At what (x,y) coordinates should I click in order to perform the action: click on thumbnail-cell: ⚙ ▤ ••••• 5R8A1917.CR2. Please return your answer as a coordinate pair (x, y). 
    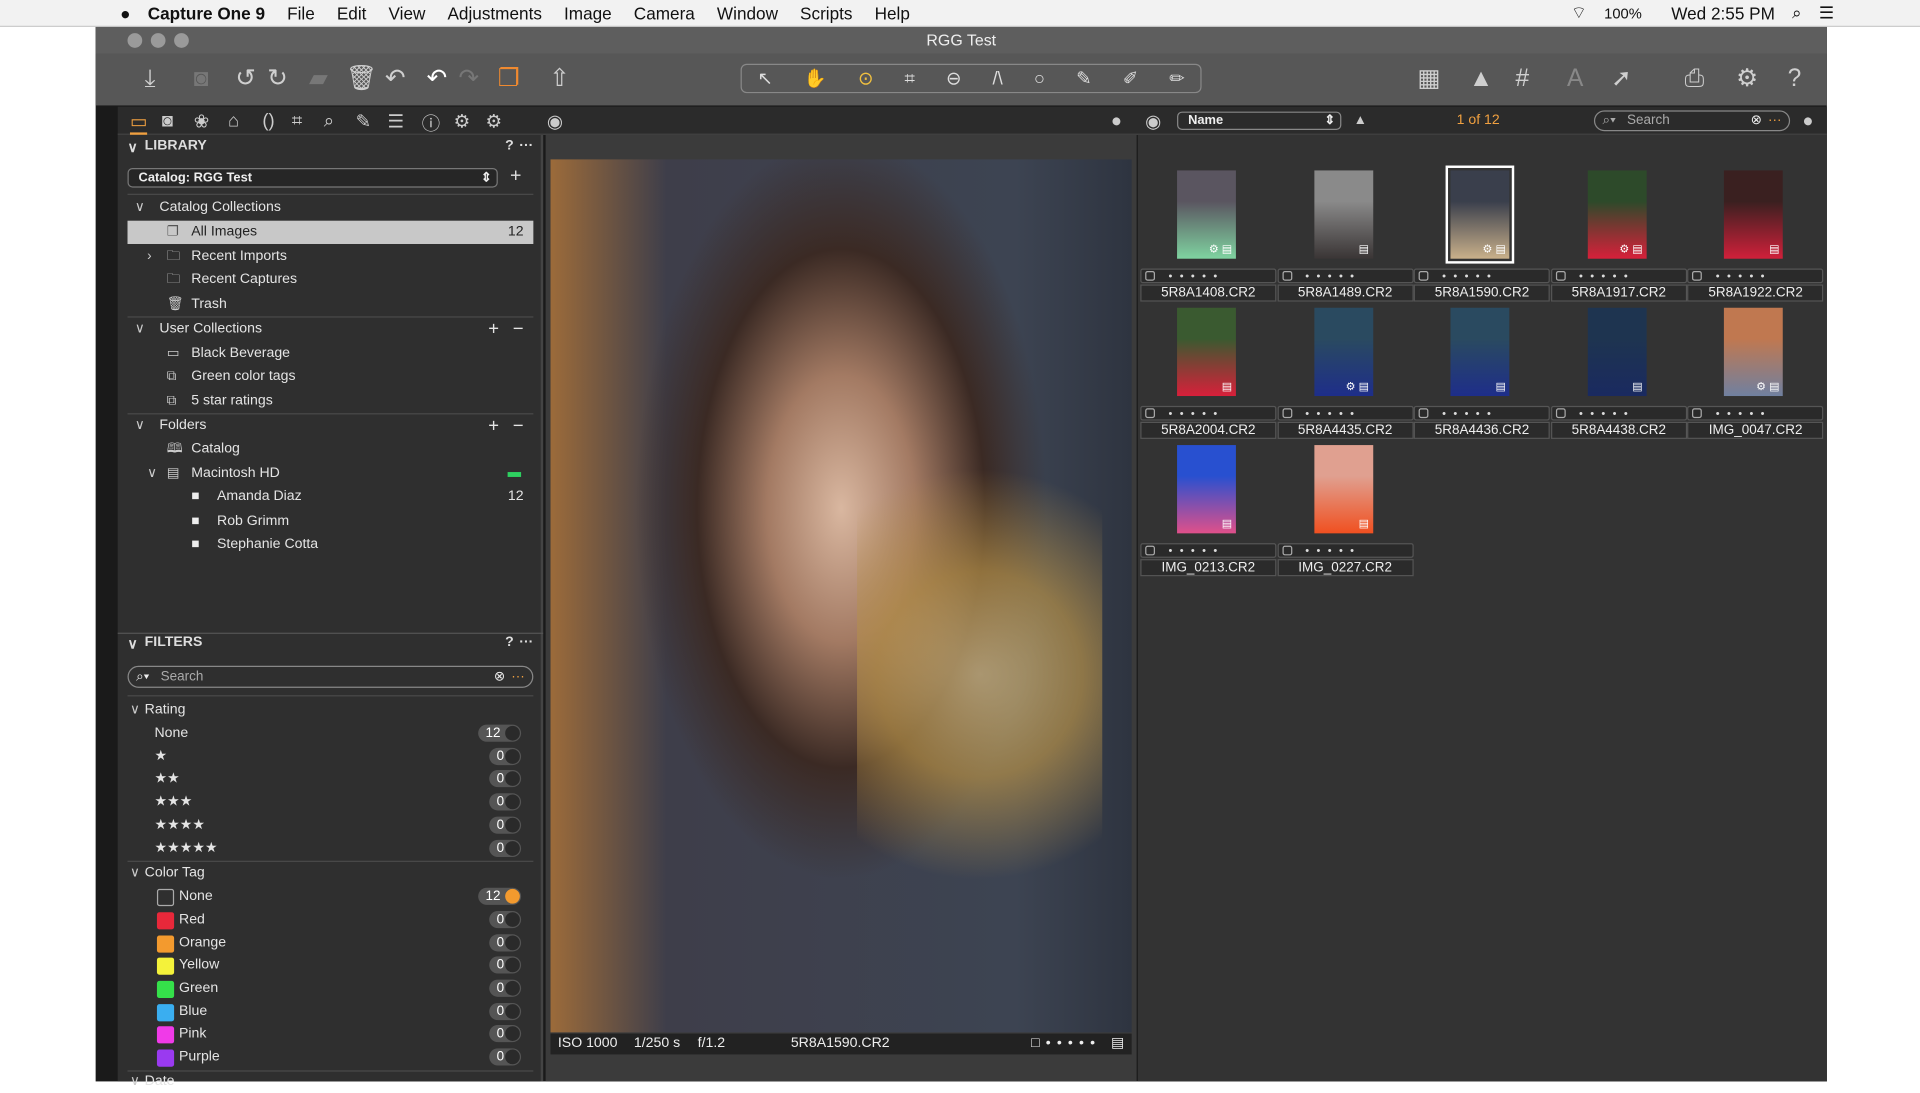
    Looking at the image, I should click on (1618, 235).